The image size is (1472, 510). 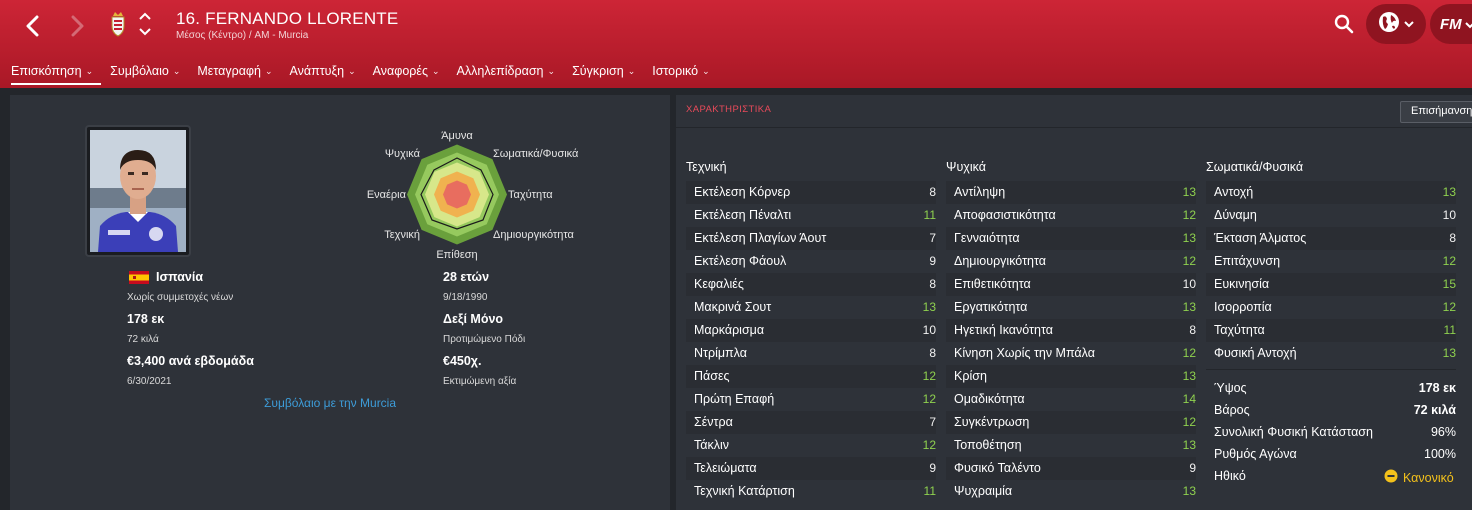 What do you see at coordinates (1468, 24) in the screenshot?
I see `chevron-down-icon` at bounding box center [1468, 24].